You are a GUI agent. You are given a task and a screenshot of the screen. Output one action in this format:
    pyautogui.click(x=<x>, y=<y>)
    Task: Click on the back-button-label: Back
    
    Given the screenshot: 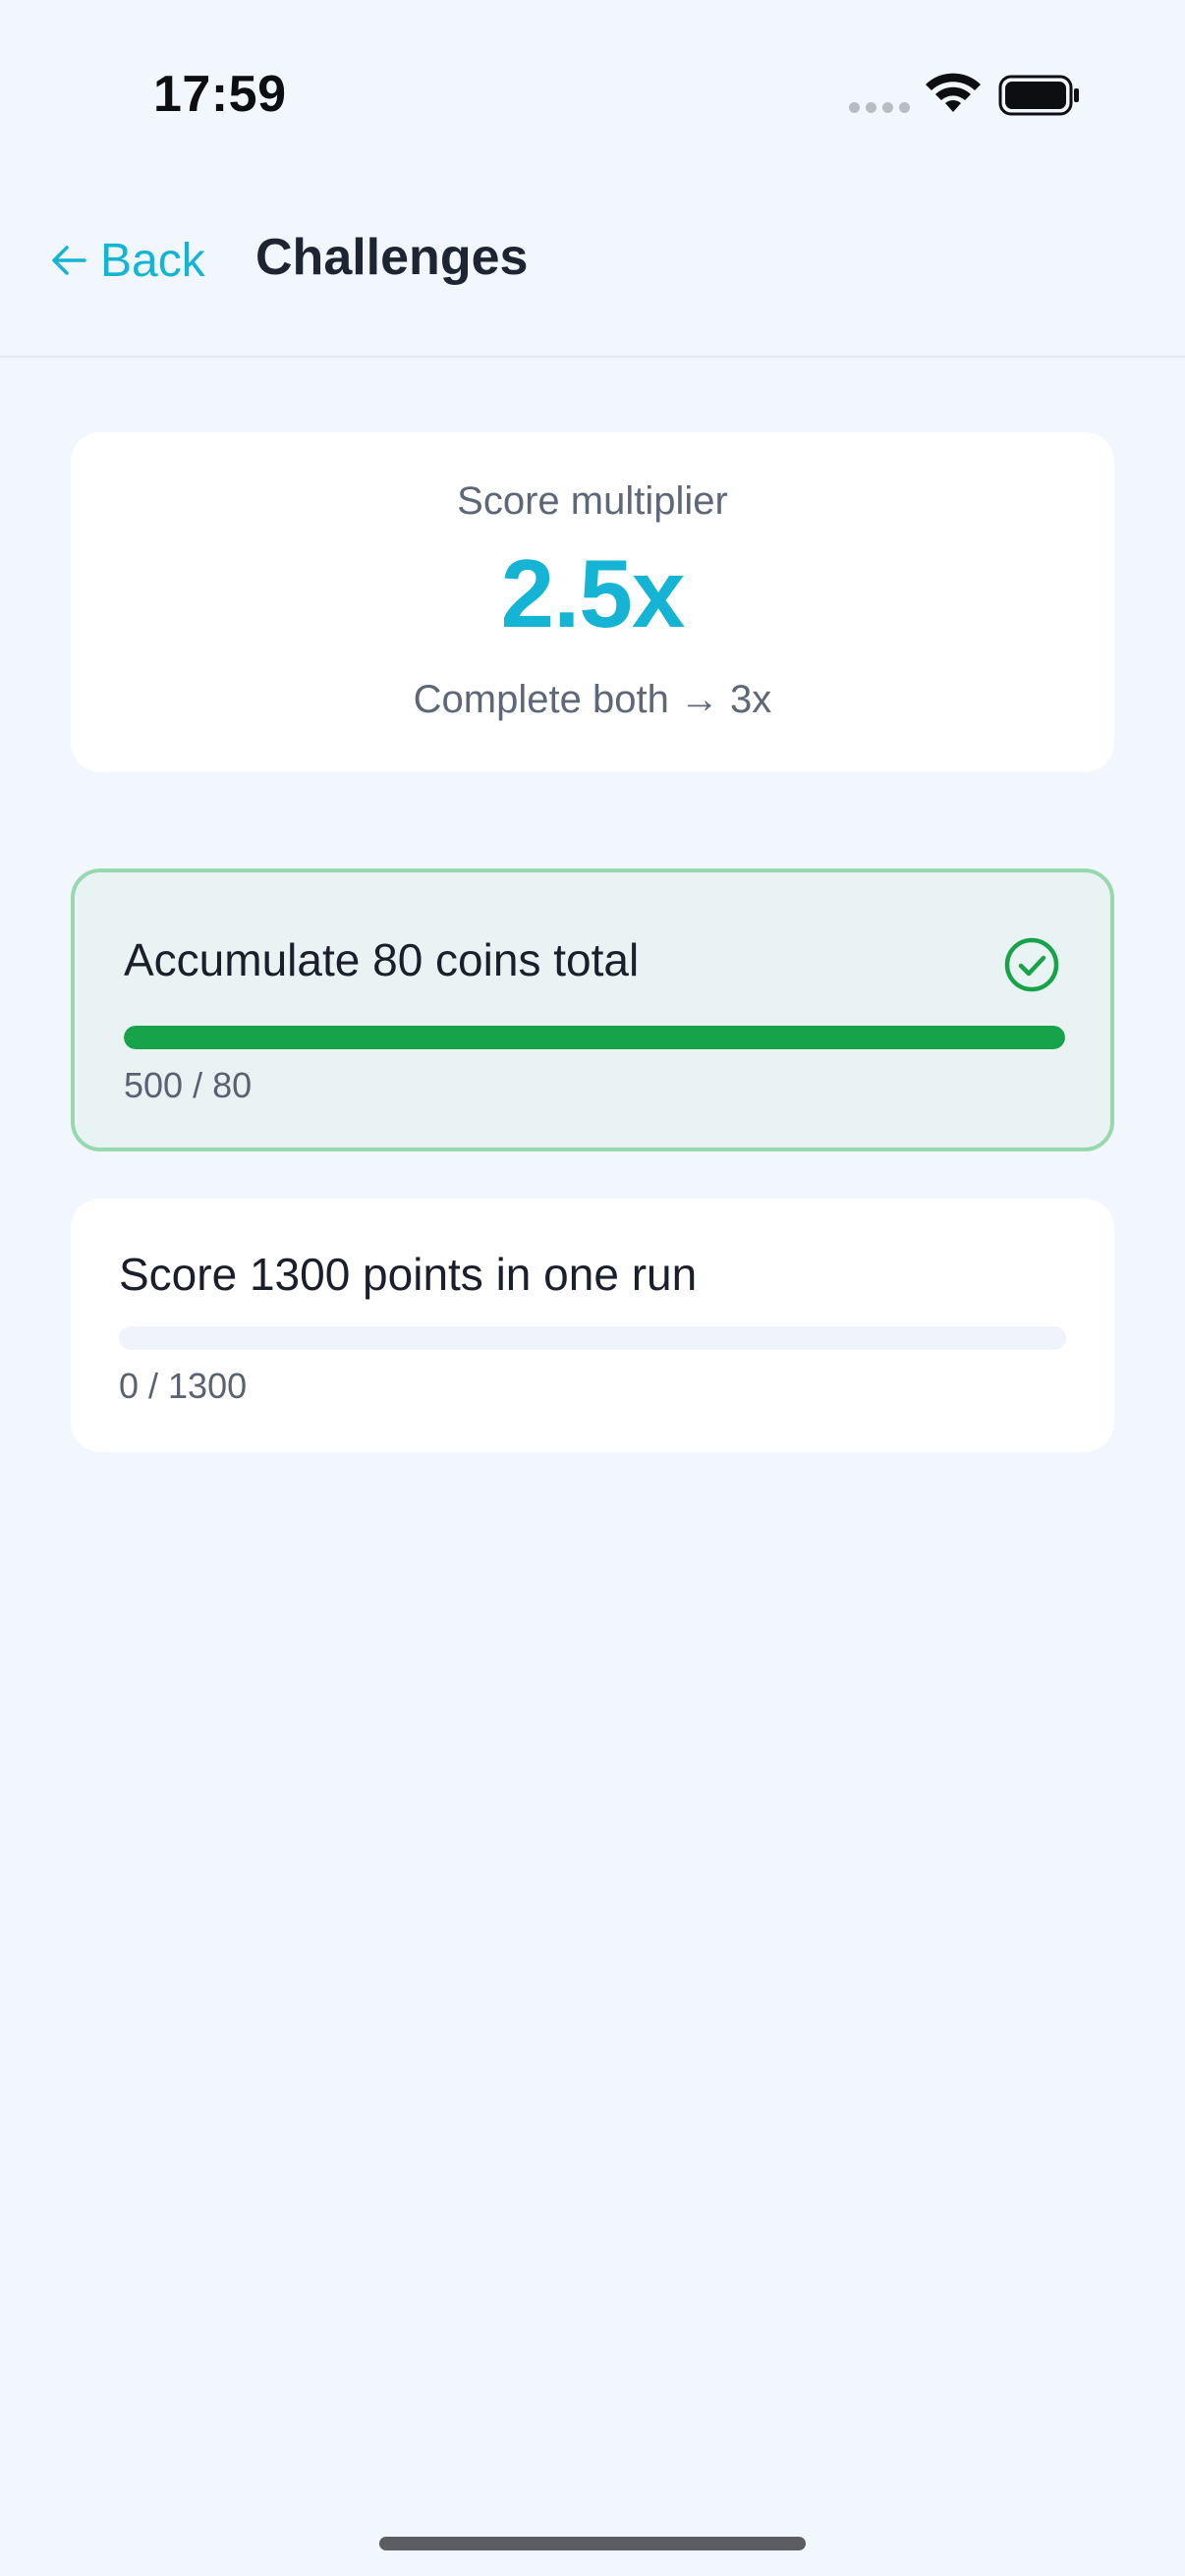 What is the action you would take?
    pyautogui.click(x=152, y=260)
    